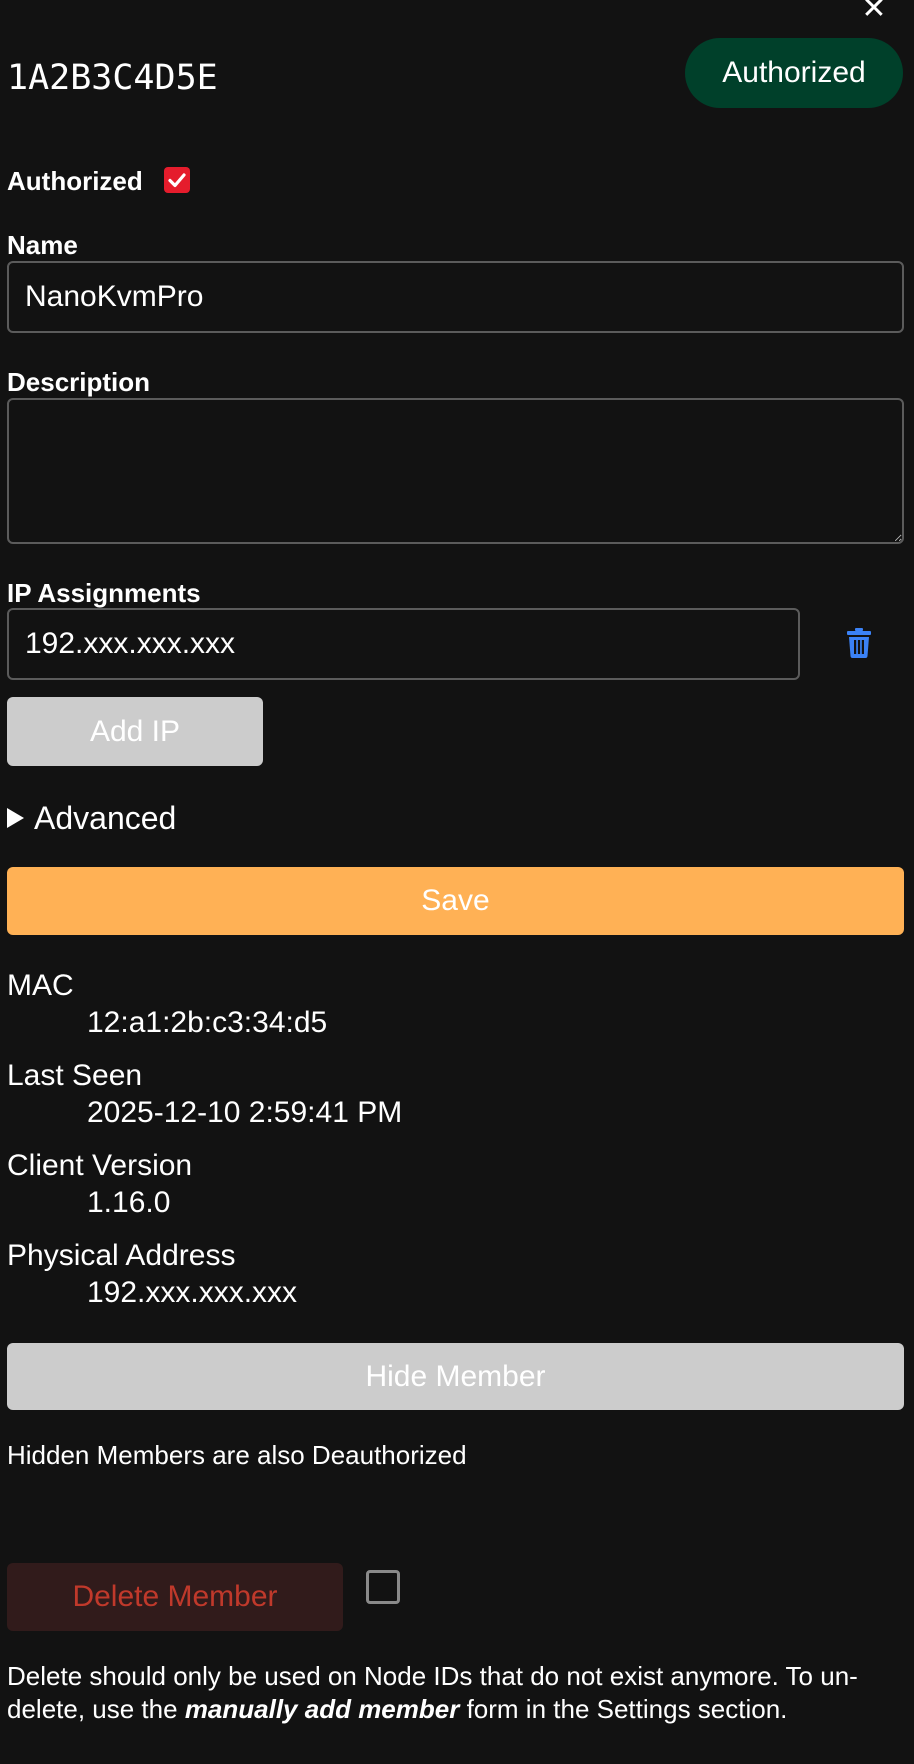  Describe the element at coordinates (383, 1587) in the screenshot. I see `delete-confirm-checkbox` at that location.